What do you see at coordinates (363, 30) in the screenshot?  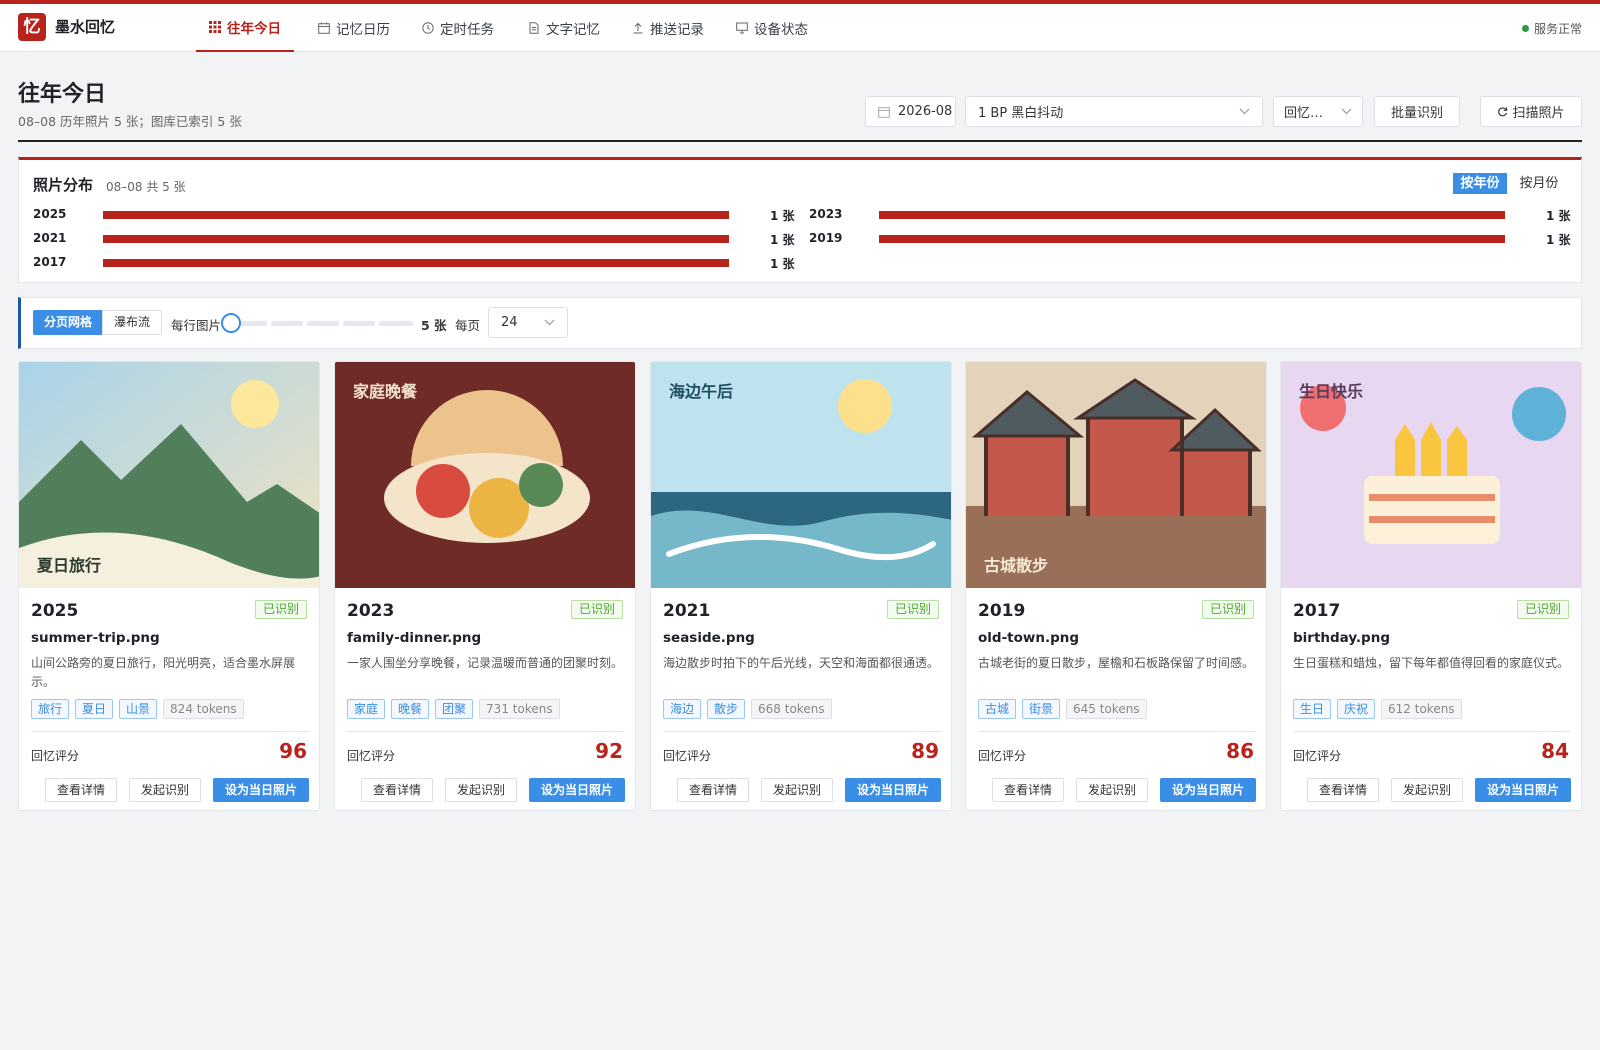 I see `tab-label: 记忆日历` at bounding box center [363, 30].